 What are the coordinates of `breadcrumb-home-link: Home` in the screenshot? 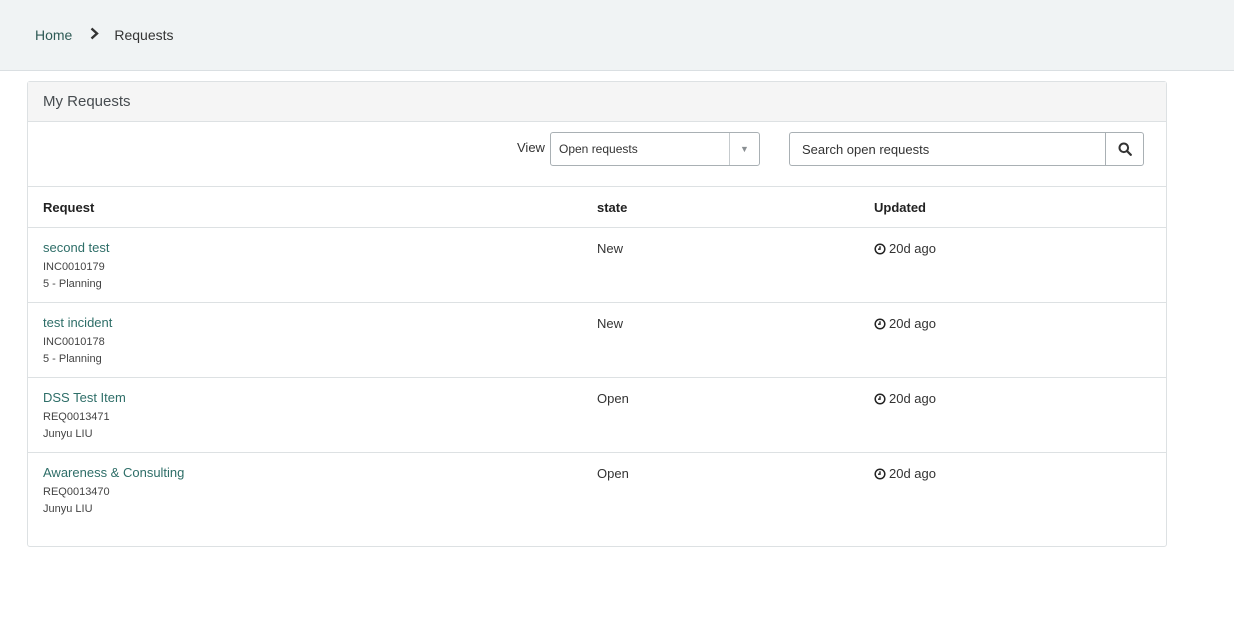 It's located at (53, 35).